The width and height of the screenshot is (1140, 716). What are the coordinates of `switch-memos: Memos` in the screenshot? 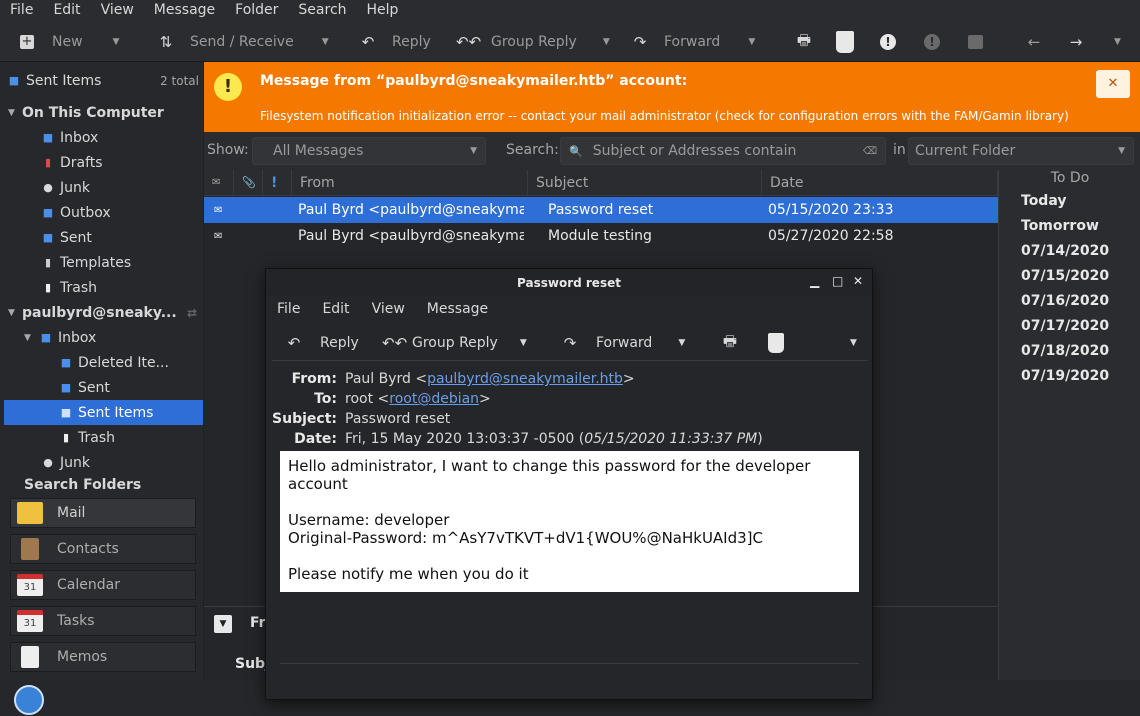 It's located at (103, 657).